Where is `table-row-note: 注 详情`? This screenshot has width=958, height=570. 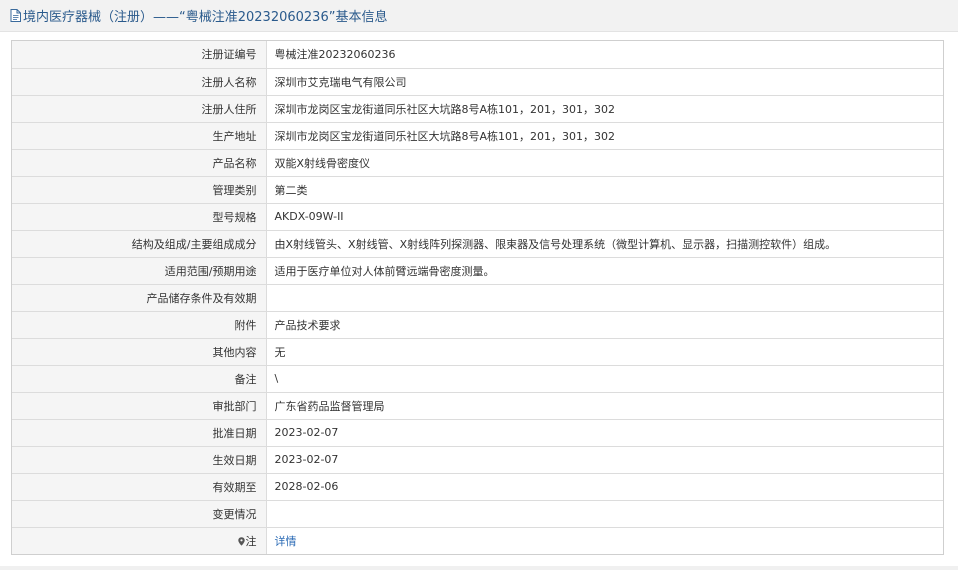 table-row-note: 注 详情 is located at coordinates (477, 540).